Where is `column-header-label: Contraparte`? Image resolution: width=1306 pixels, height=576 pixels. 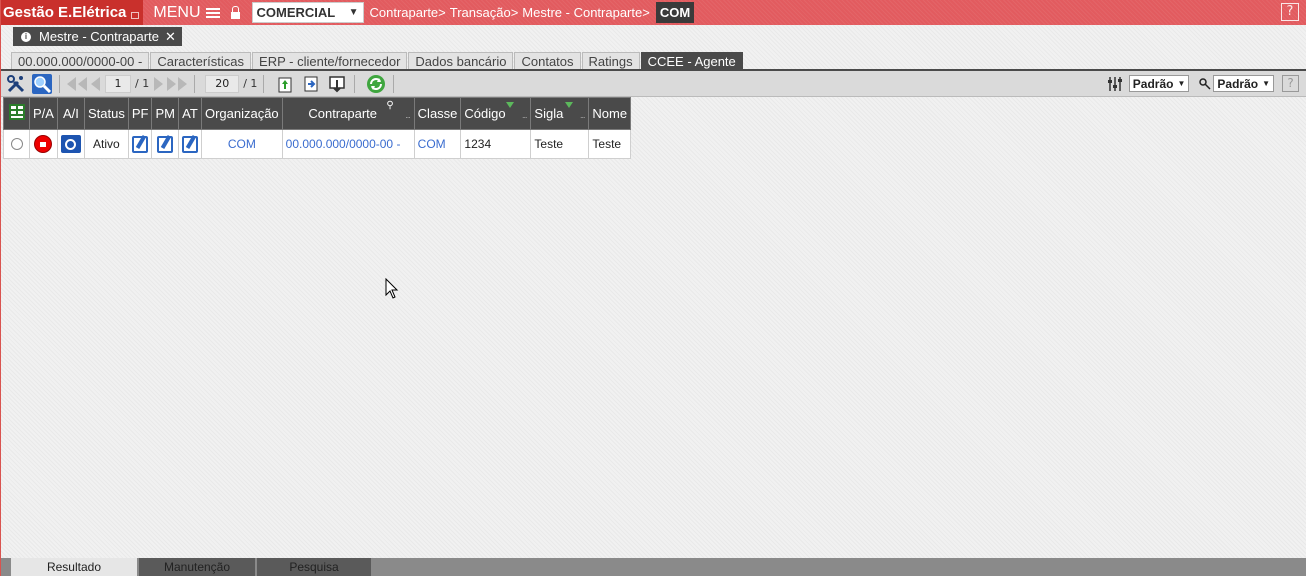
column-header-label: Contraparte is located at coordinates (342, 113).